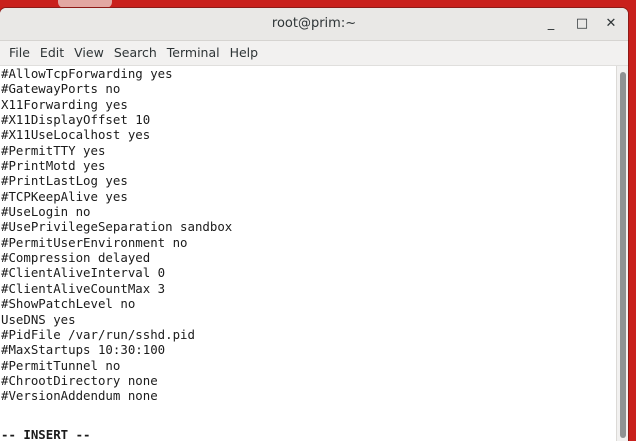  I want to click on maximize-button: □, so click(582, 24).